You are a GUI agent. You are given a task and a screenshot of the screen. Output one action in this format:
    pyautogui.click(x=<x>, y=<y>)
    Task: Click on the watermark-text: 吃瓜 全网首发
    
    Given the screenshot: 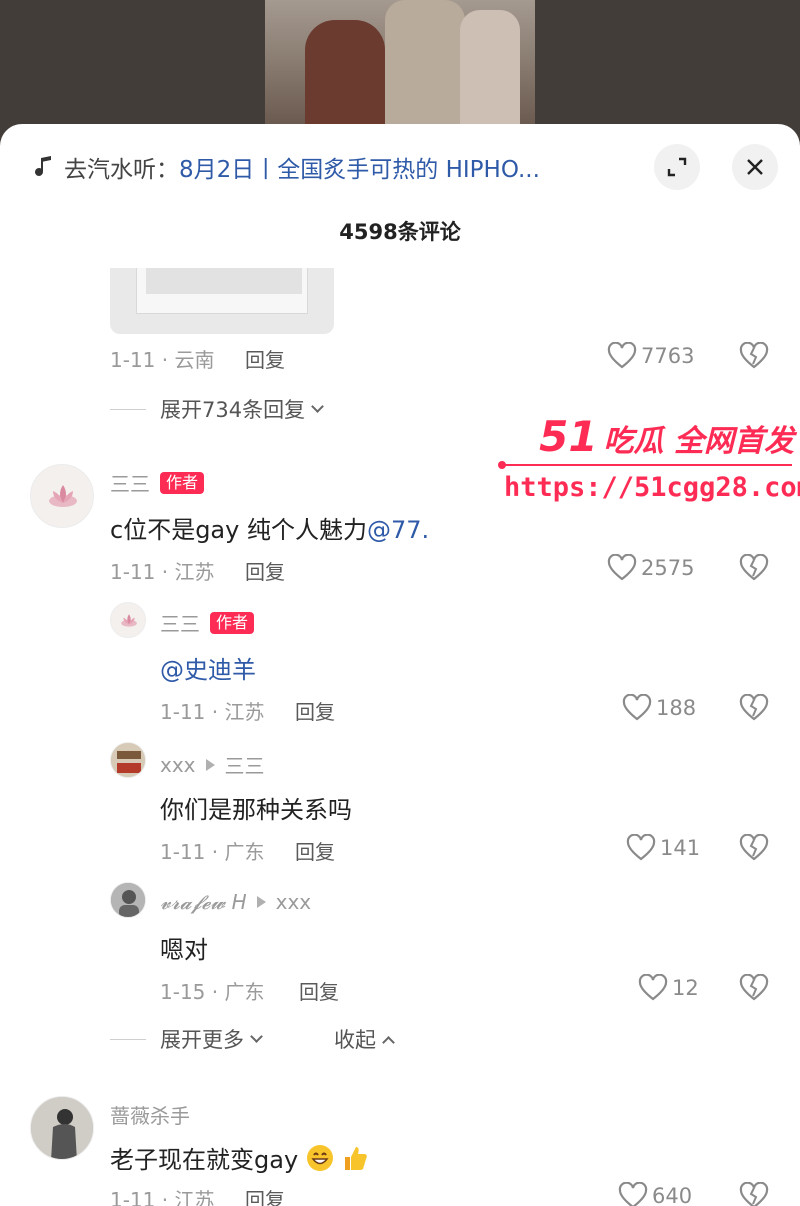 What is the action you would take?
    pyautogui.click(x=698, y=441)
    